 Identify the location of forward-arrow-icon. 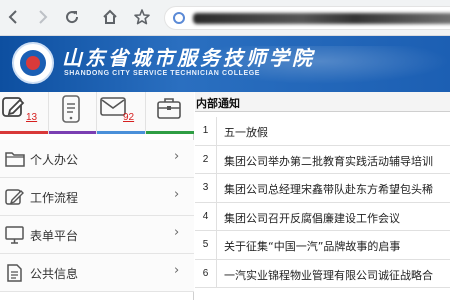
(42, 17).